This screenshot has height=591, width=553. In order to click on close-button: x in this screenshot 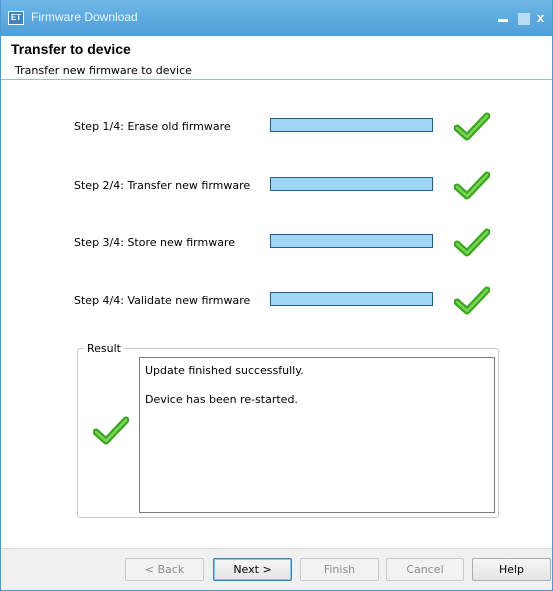, I will do `click(544, 18)`.